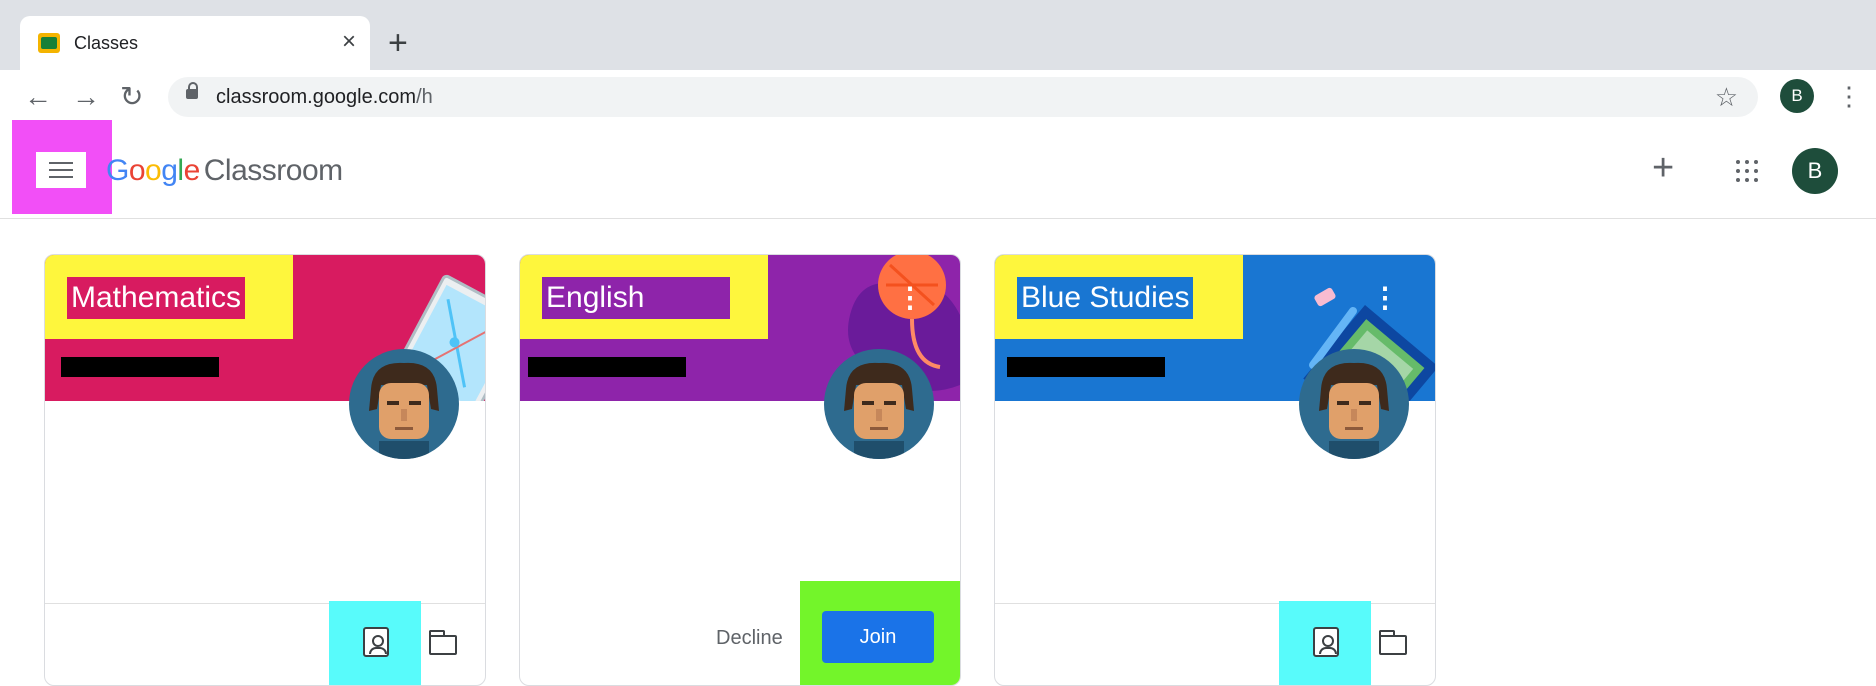 The width and height of the screenshot is (1876, 686). Describe the element at coordinates (1849, 96) in the screenshot. I see `browser-menu-icon: ⋮` at that location.